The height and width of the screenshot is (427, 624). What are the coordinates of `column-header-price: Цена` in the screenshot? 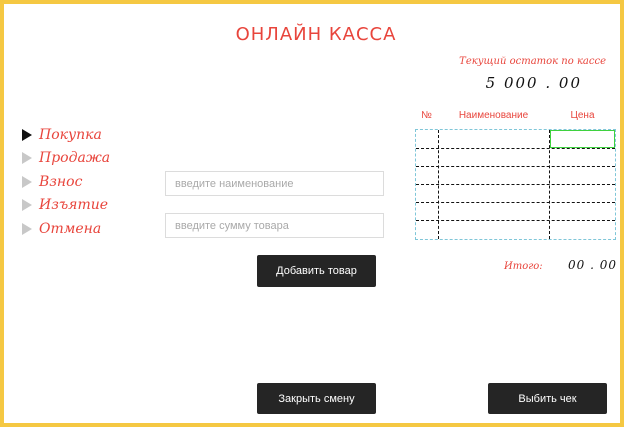 It's located at (582, 115).